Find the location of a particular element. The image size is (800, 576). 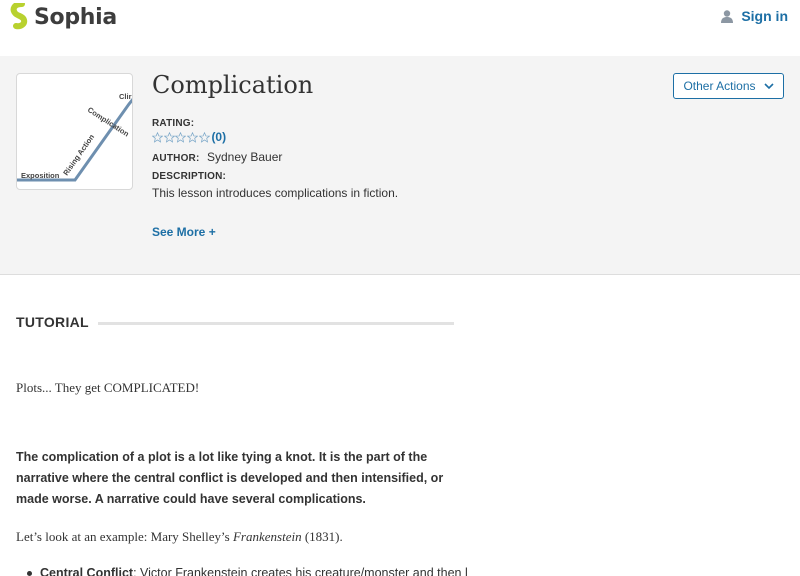

rating-label: RATING: is located at coordinates (173, 123).